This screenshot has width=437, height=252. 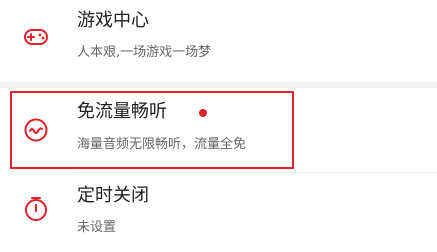 I want to click on menu-item-subtitle: 人本艰,一场游戏一场梦, so click(x=144, y=52).